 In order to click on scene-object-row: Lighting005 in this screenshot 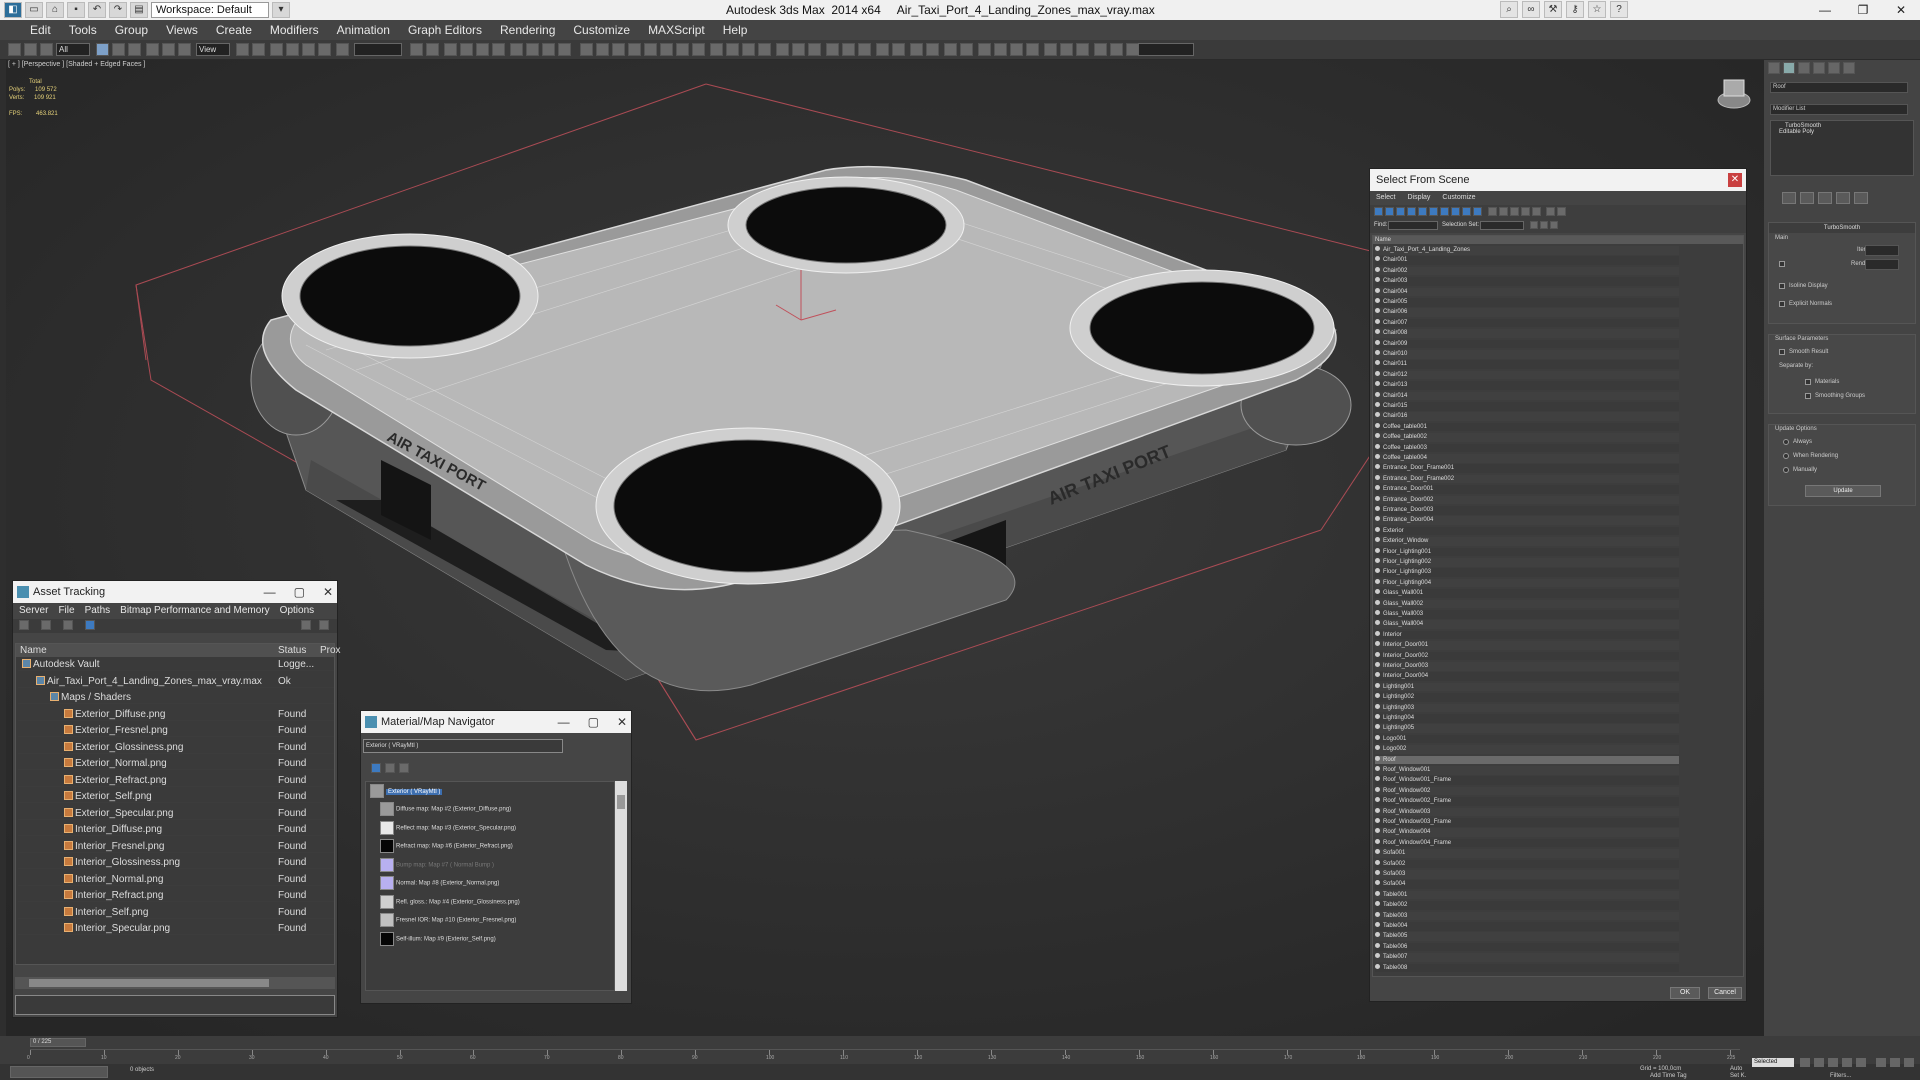, I will do `click(1527, 728)`.